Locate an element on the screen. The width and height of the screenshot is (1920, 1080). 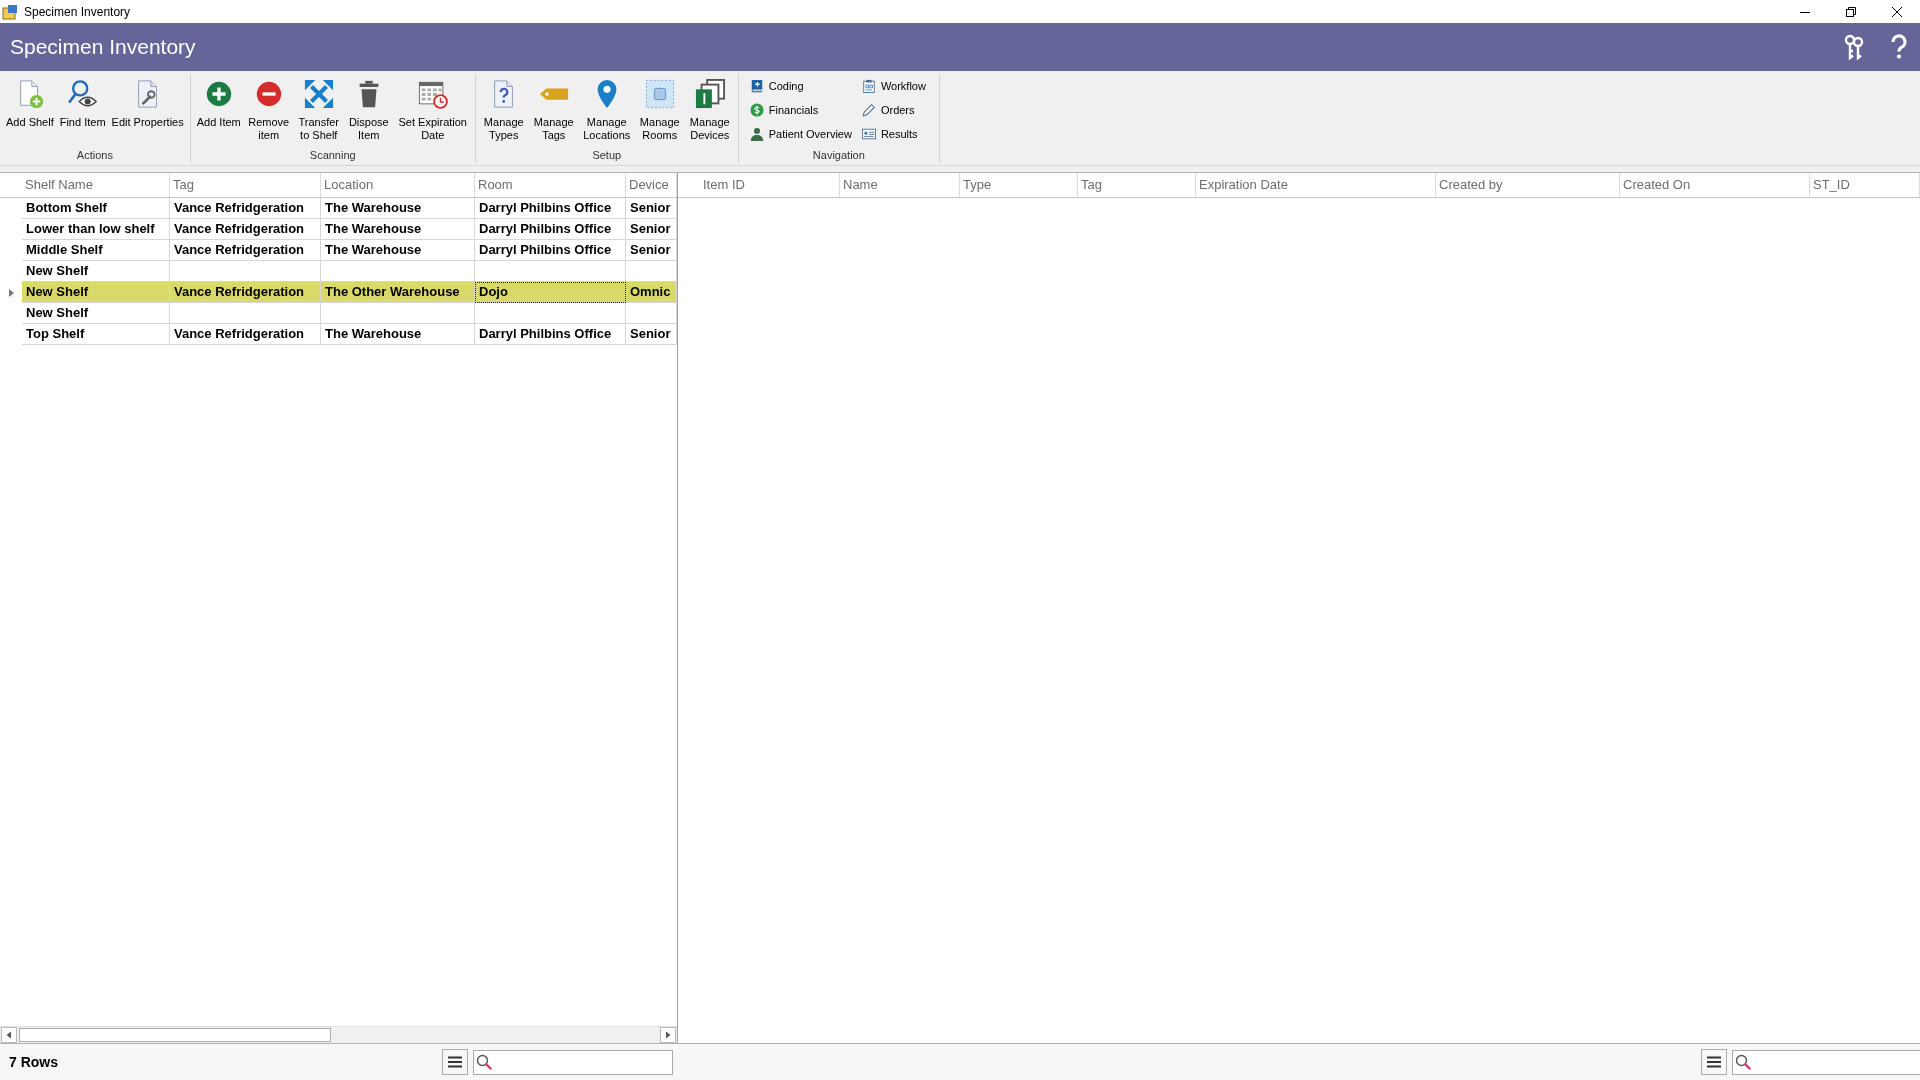
column-header: Expiration Date is located at coordinates (1316, 185).